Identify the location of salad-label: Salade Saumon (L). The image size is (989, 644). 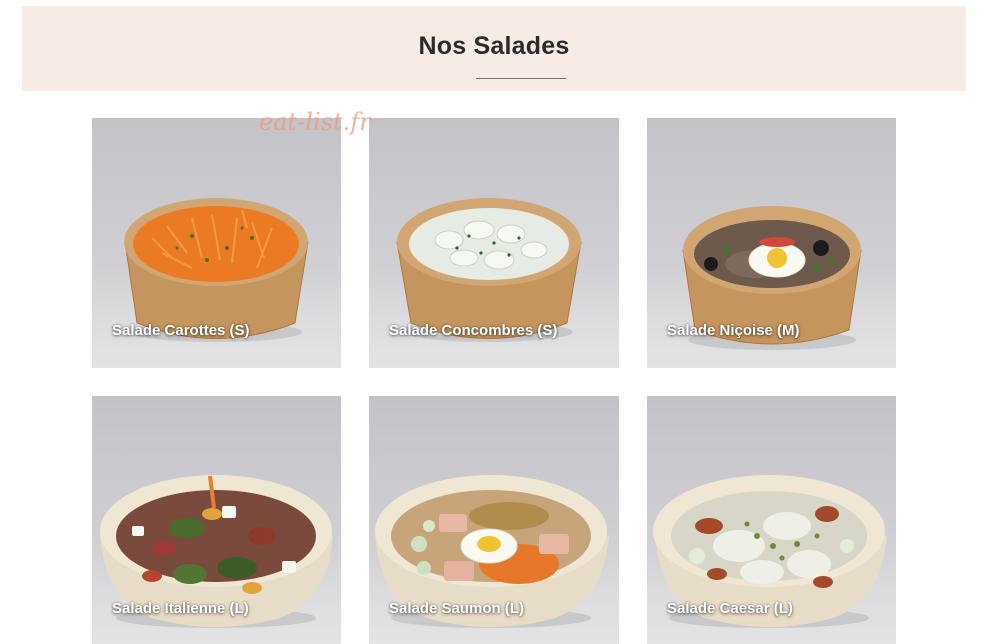
(457, 608).